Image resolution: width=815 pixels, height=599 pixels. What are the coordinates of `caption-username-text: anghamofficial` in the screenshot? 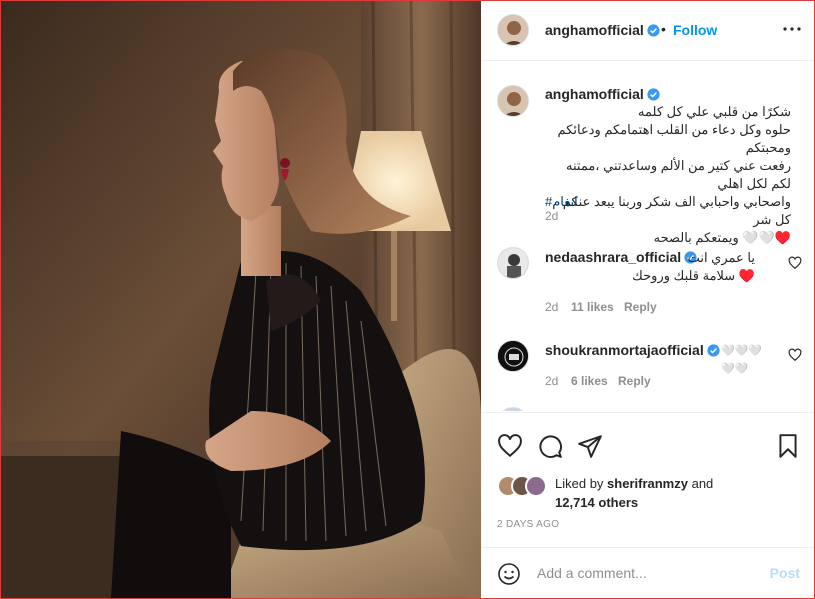 It's located at (594, 94).